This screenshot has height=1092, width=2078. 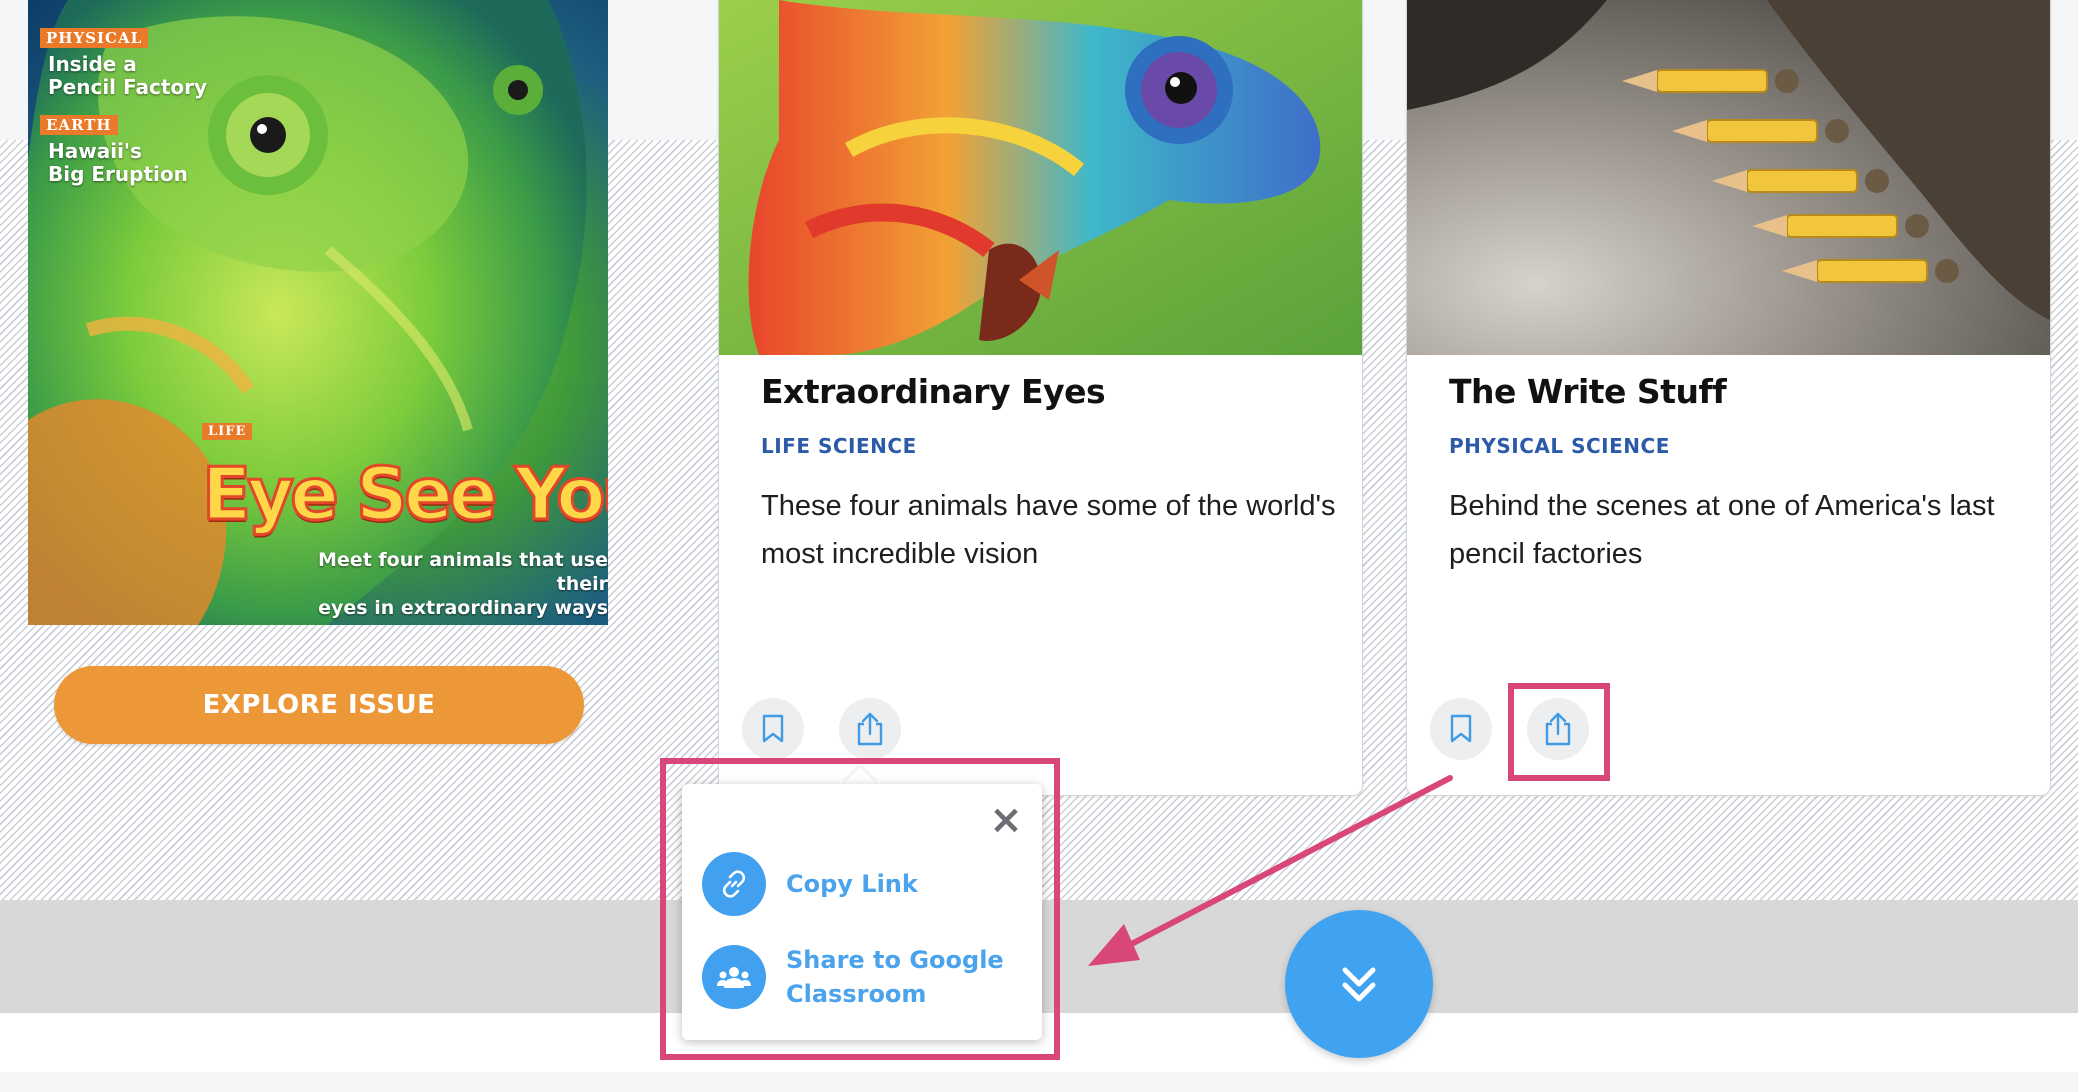 What do you see at coordinates (95, 151) in the screenshot?
I see `cover-teaser-line: Hawaii's` at bounding box center [95, 151].